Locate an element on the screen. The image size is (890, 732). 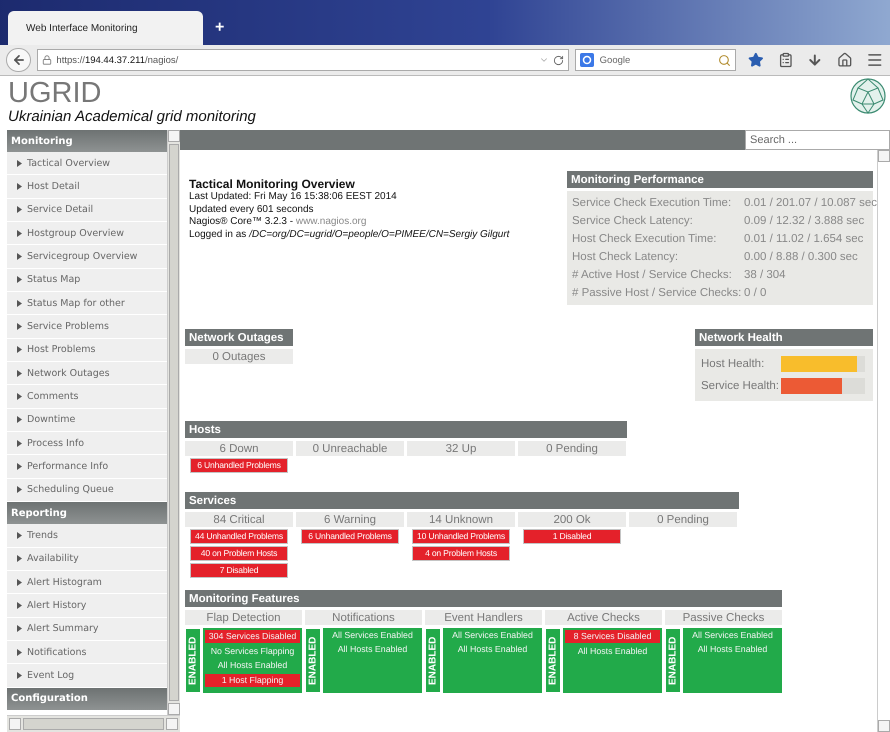
host-status-cell: 32 Up is located at coordinates (461, 448).